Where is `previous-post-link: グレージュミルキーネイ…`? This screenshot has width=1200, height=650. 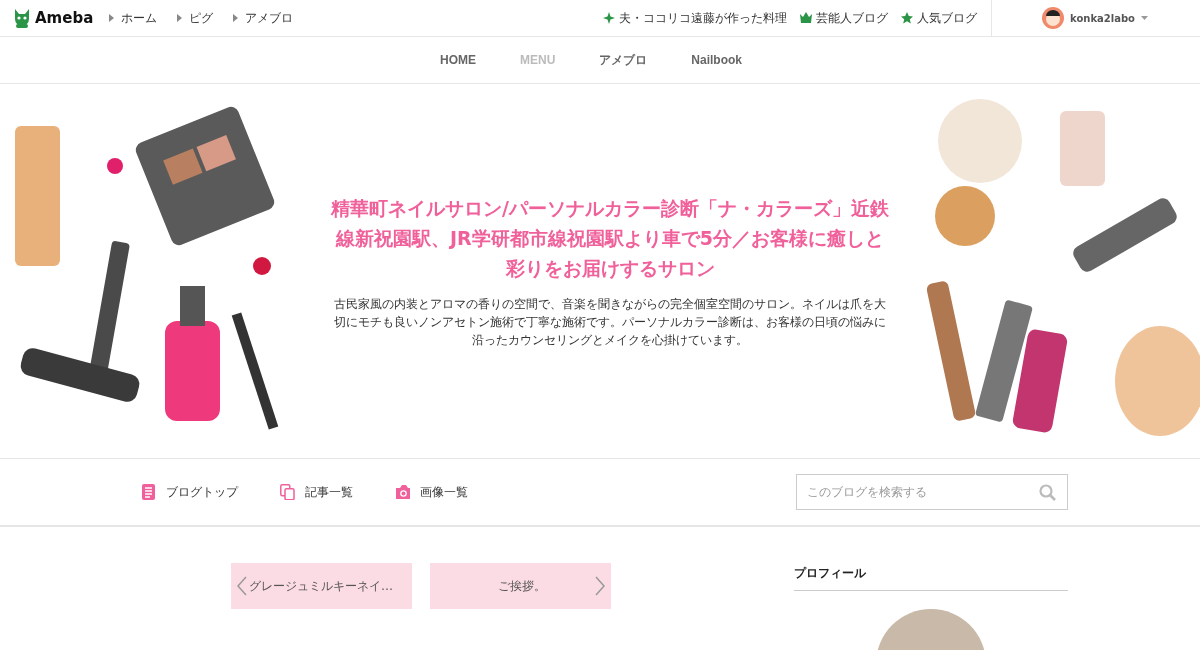 previous-post-link: グレージュミルキーネイ… is located at coordinates (321, 586).